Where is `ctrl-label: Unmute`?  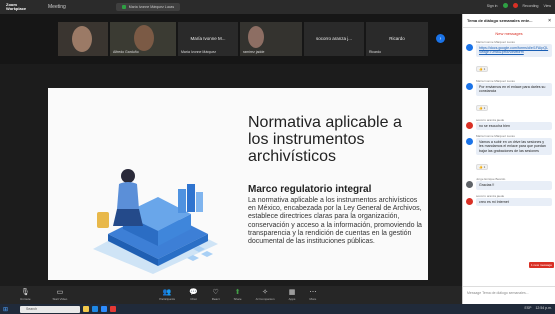 ctrl-label: Unmute is located at coordinates (25, 299).